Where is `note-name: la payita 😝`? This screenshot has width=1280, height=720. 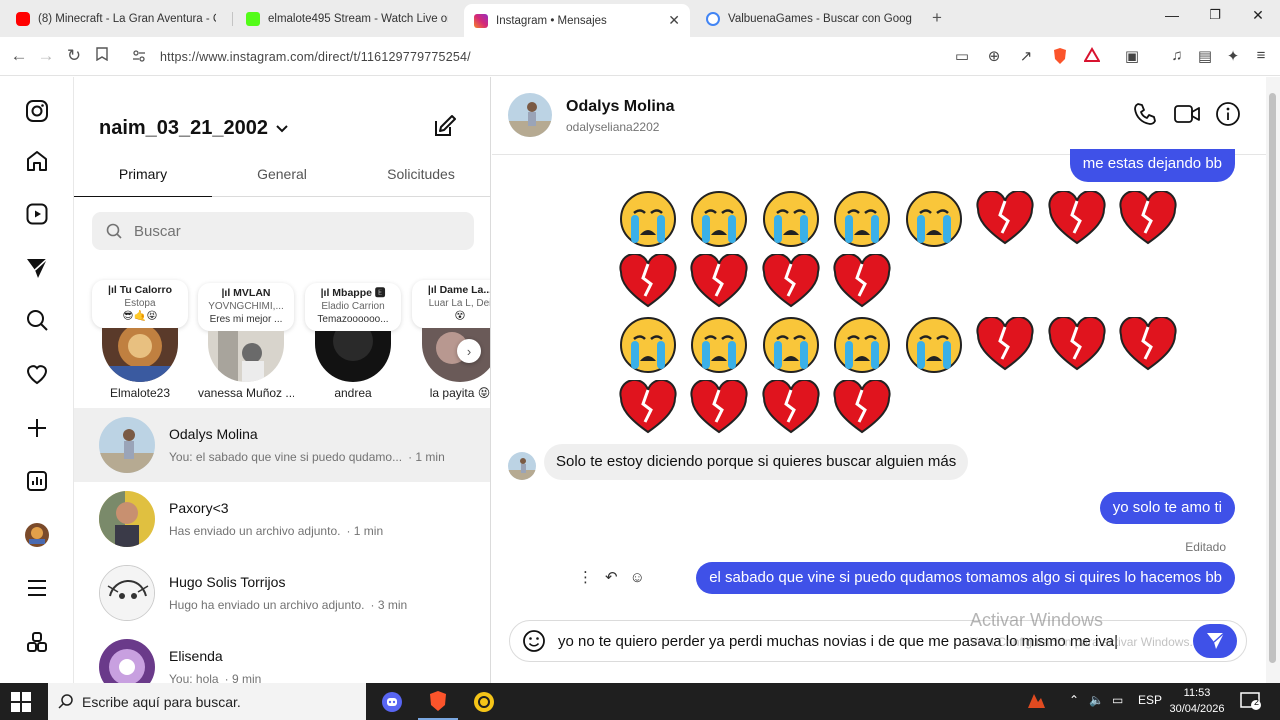
note-name: la payita 😝 is located at coordinates (460, 393).